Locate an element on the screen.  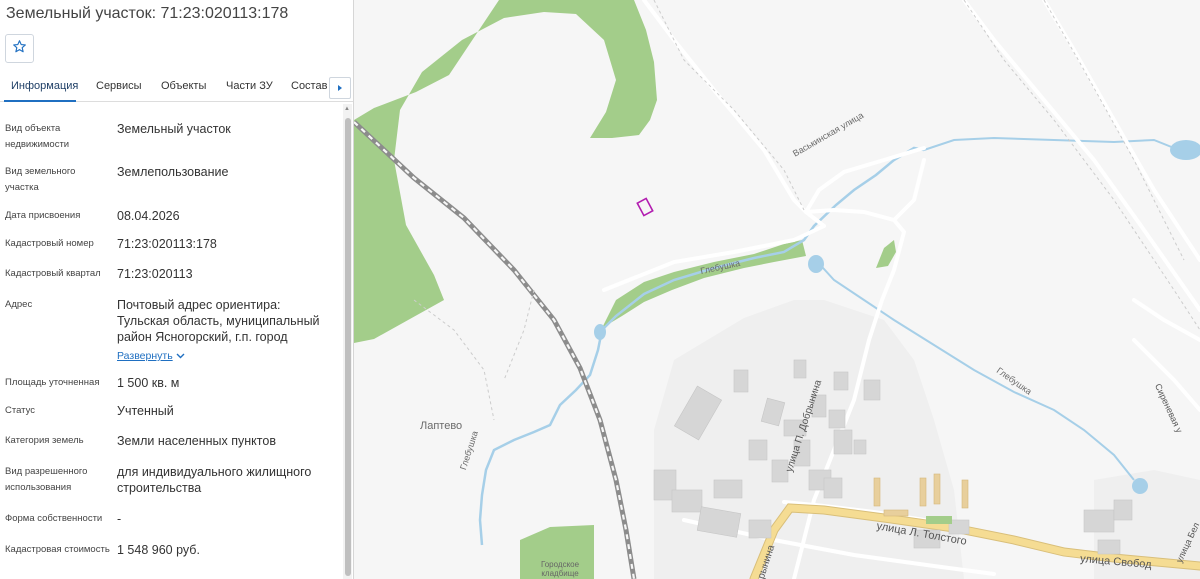
field-value: Земельный участок is located at coordinates (174, 129).